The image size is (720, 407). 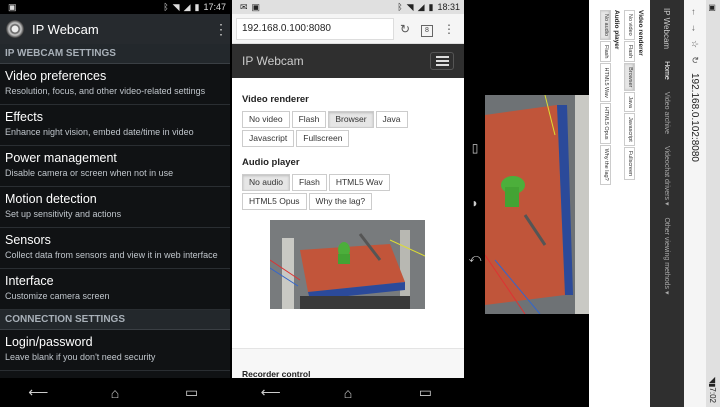 I want to click on status-bar: ✉ ▣ ᛒ ◥ ◢ ▮ 18:31, so click(x=348, y=7).